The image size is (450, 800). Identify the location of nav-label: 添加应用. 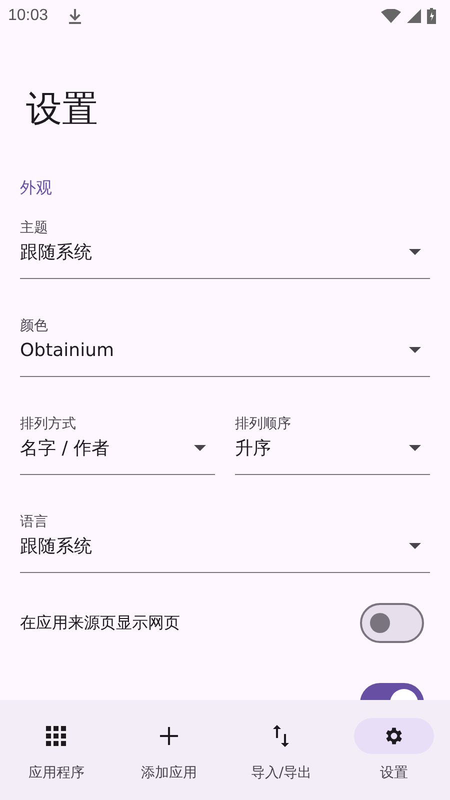
(168, 773).